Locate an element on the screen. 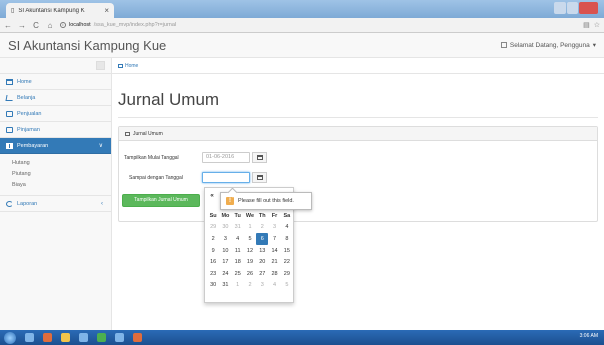 This screenshot has height=345, width=604. reload-button: C is located at coordinates (36, 25).